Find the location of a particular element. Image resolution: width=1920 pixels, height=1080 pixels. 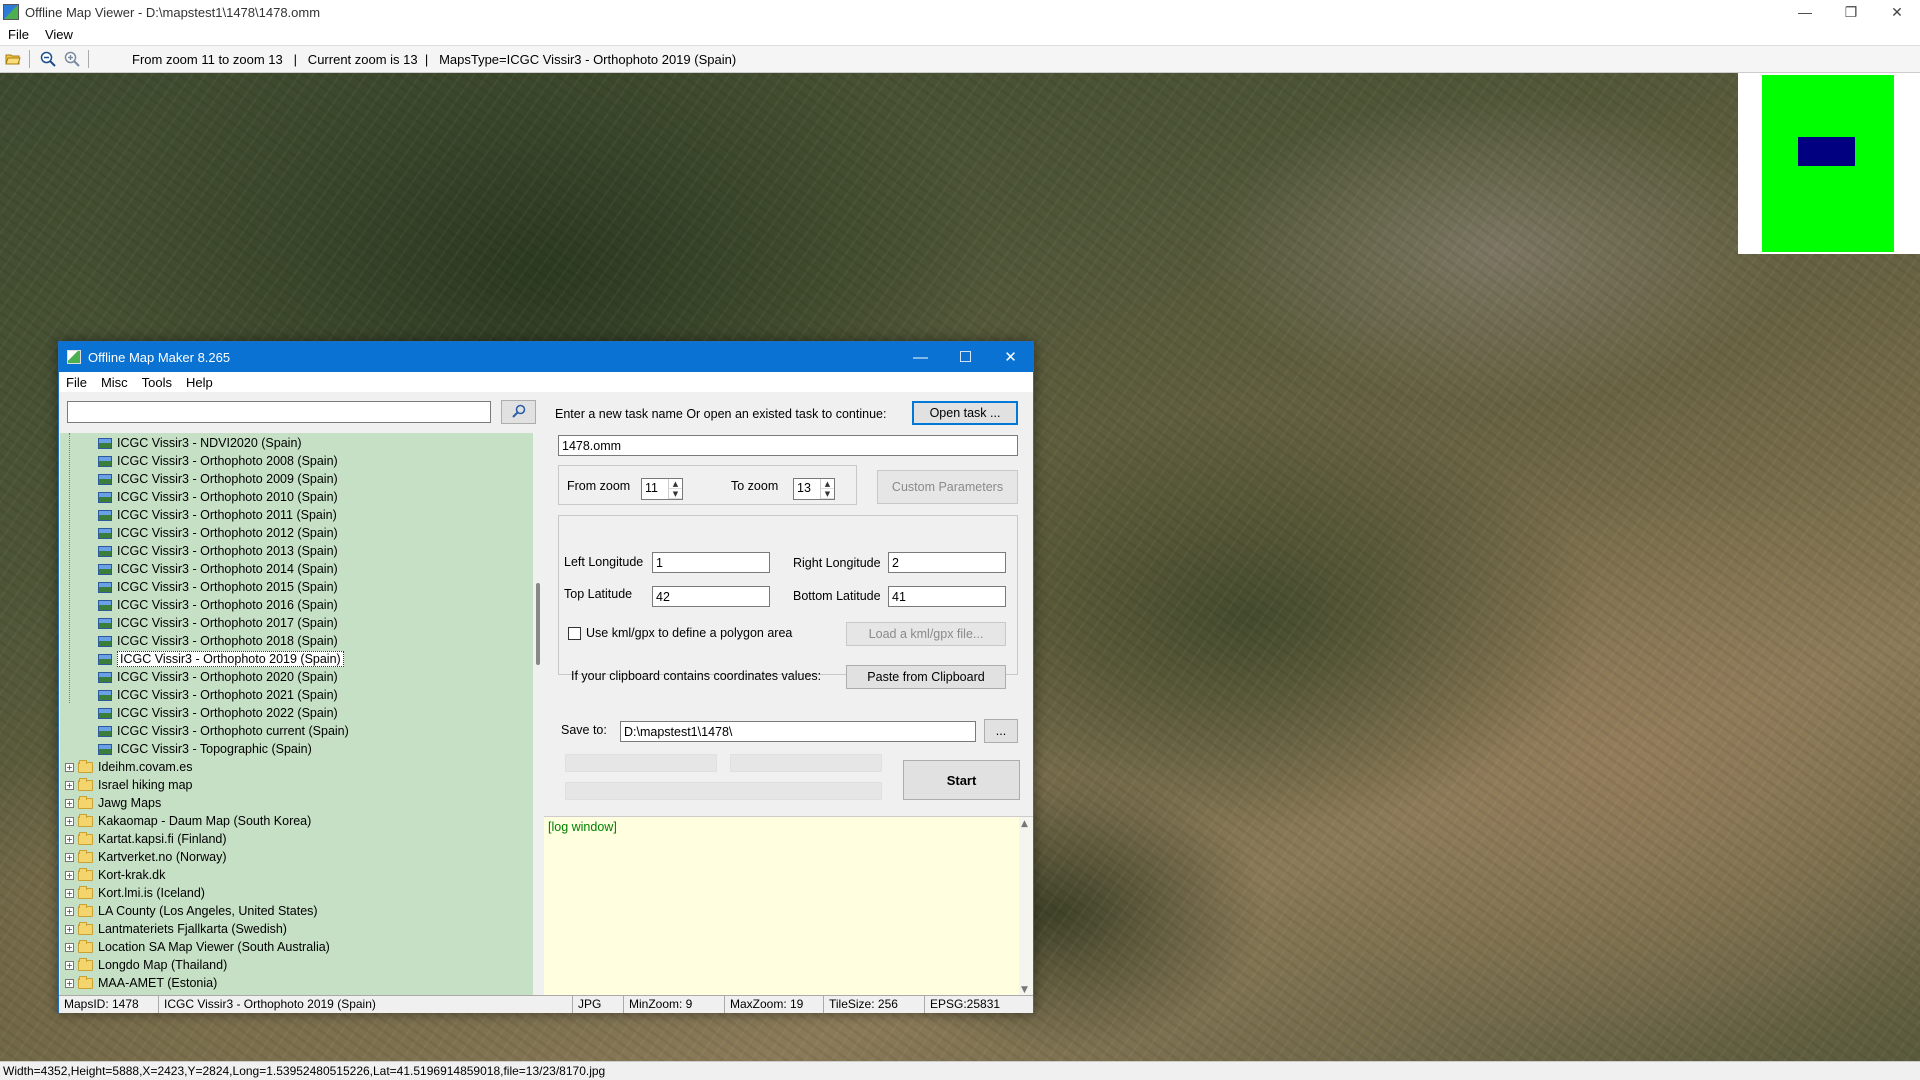

paste-from-clipboard-button: Paste from Clipboard is located at coordinates (926, 677).